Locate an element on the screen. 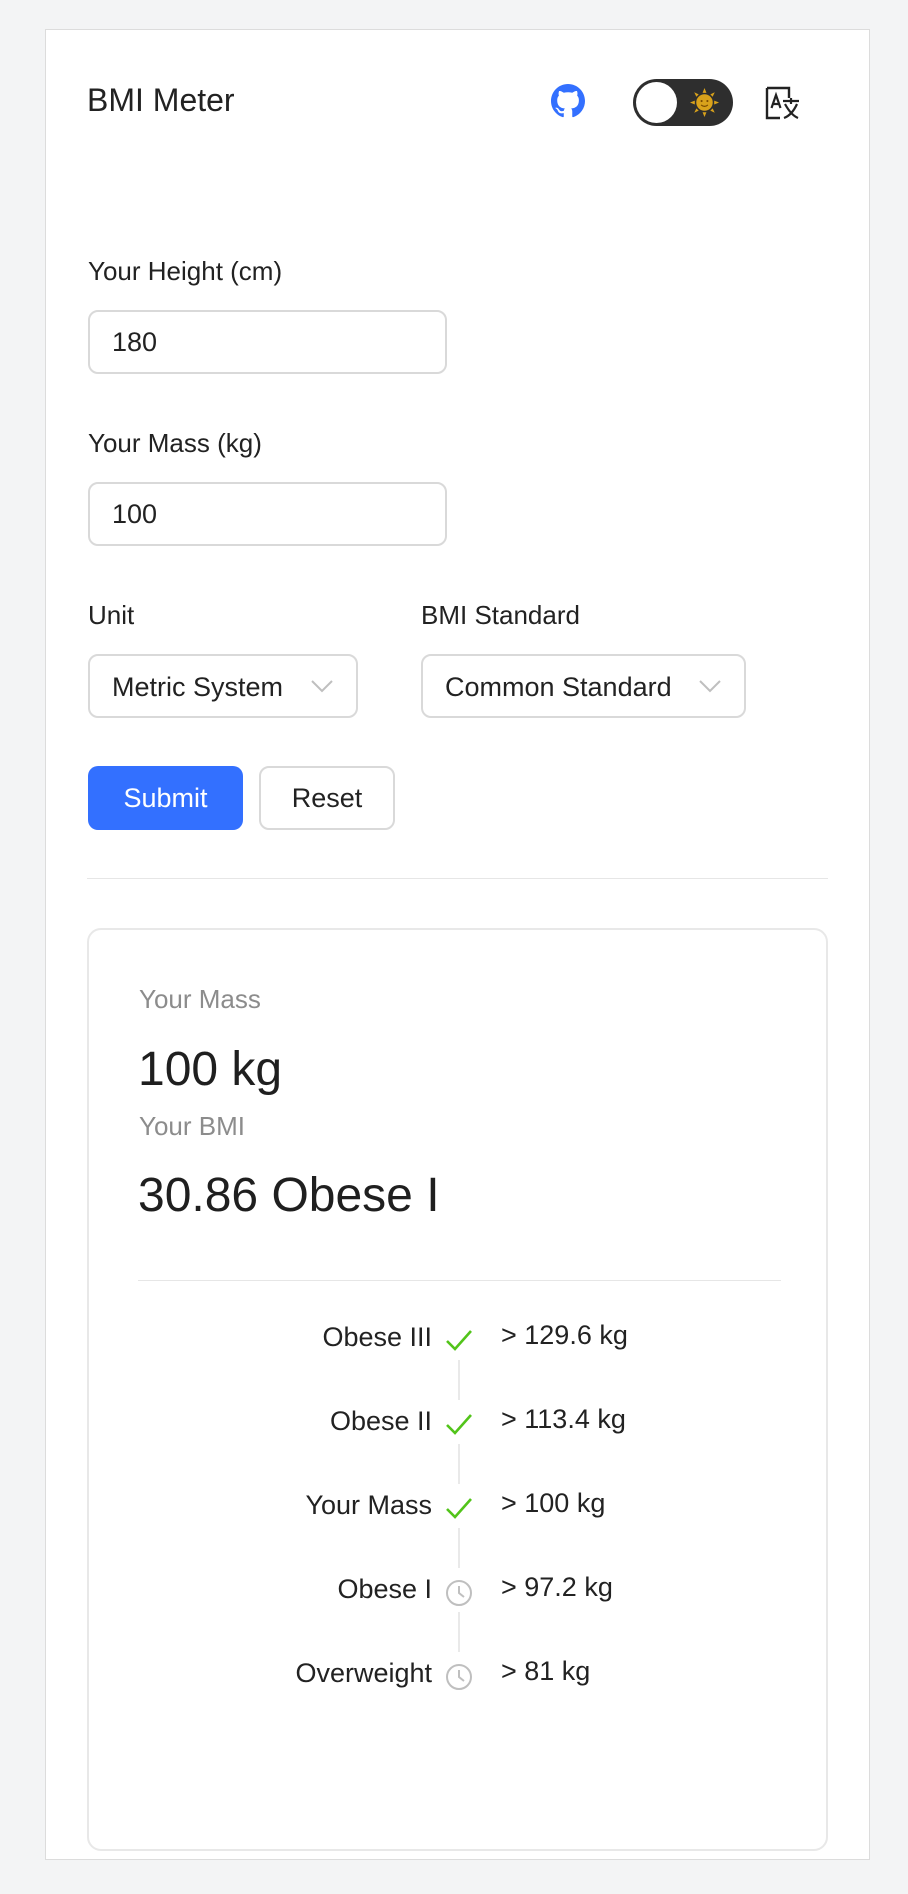 Image resolution: width=908 pixels, height=1894 pixels. result-bmi-title: Your BMI is located at coordinates (192, 1126).